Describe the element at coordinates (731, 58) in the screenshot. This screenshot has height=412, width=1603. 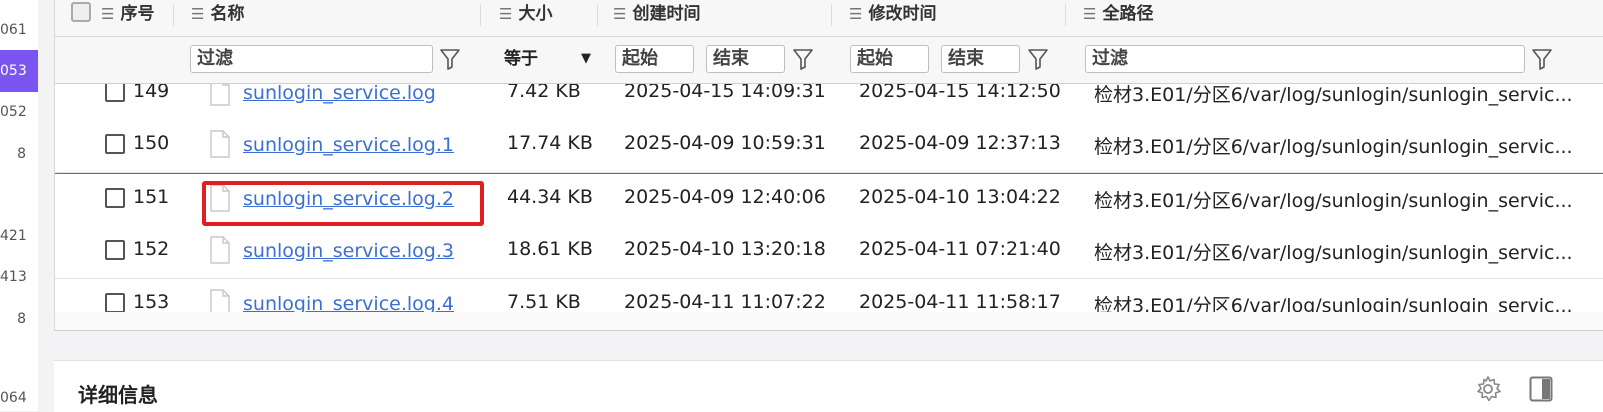
I see `created-end-placeholder: 结束` at that location.